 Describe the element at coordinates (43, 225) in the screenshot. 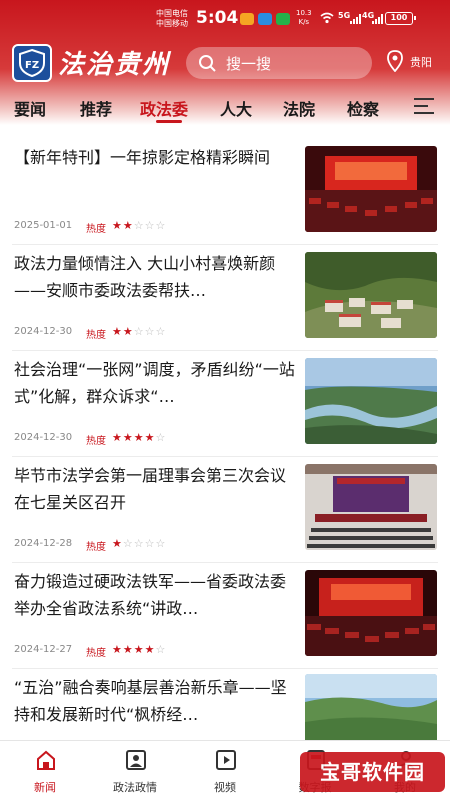

I see `news-date: 2025-01-01` at that location.